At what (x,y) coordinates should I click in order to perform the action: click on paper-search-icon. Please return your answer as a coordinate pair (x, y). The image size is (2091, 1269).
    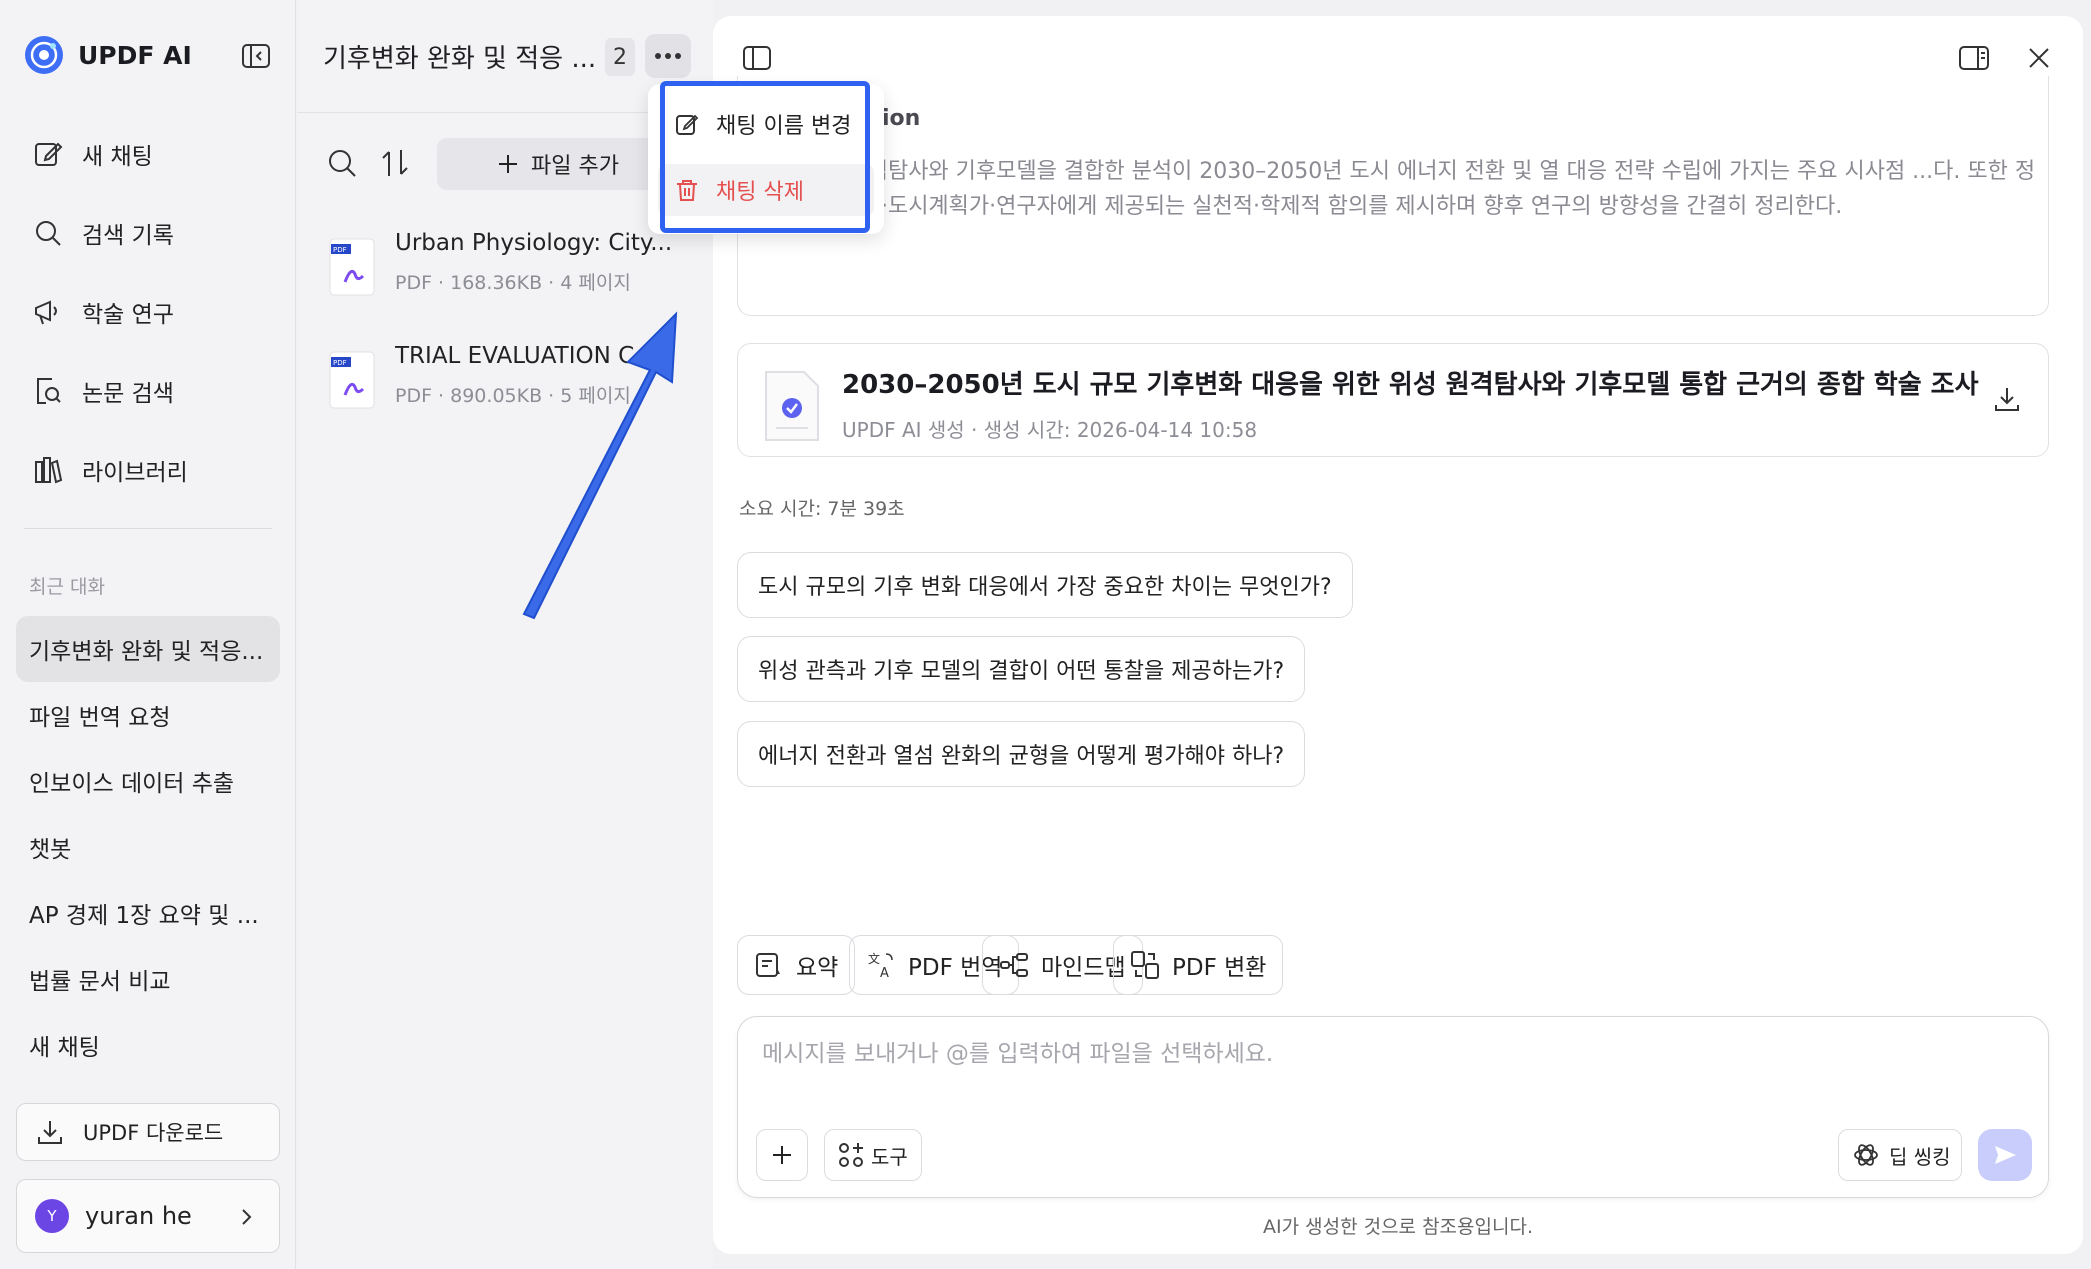
    Looking at the image, I should click on (49, 390).